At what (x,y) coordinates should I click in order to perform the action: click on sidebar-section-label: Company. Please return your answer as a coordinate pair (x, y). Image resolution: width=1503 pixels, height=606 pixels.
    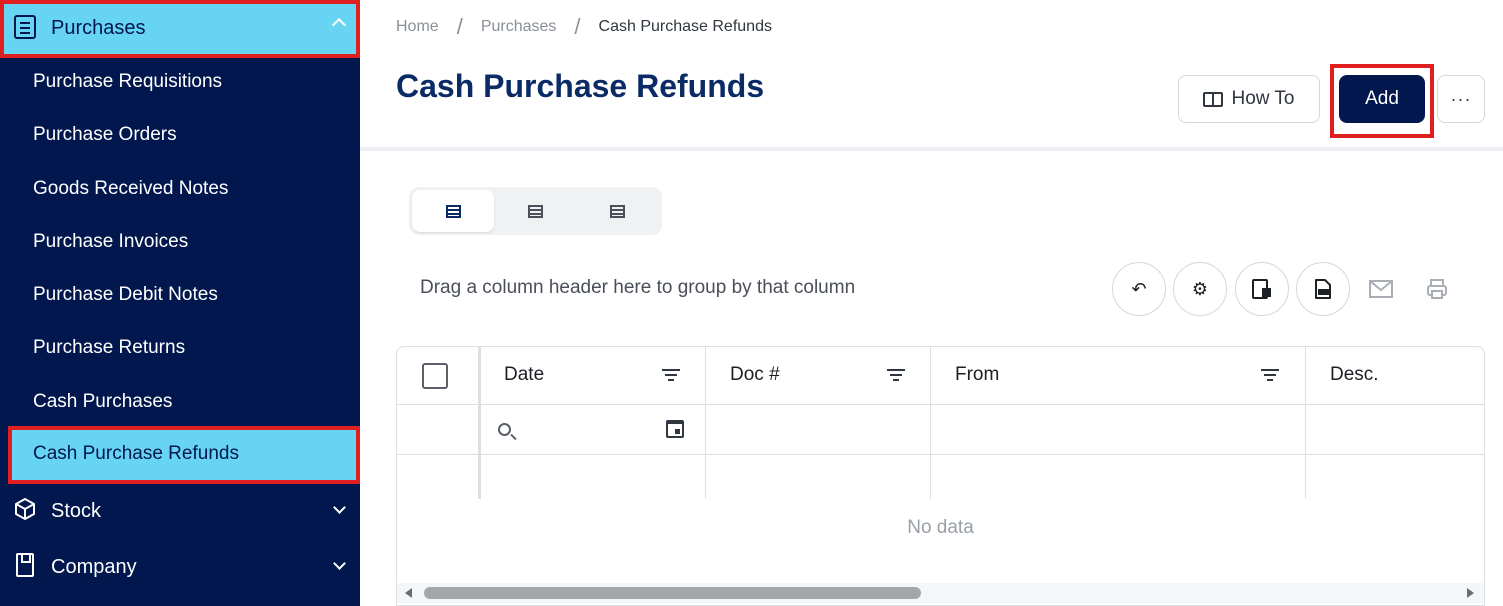
    Looking at the image, I should click on (94, 567).